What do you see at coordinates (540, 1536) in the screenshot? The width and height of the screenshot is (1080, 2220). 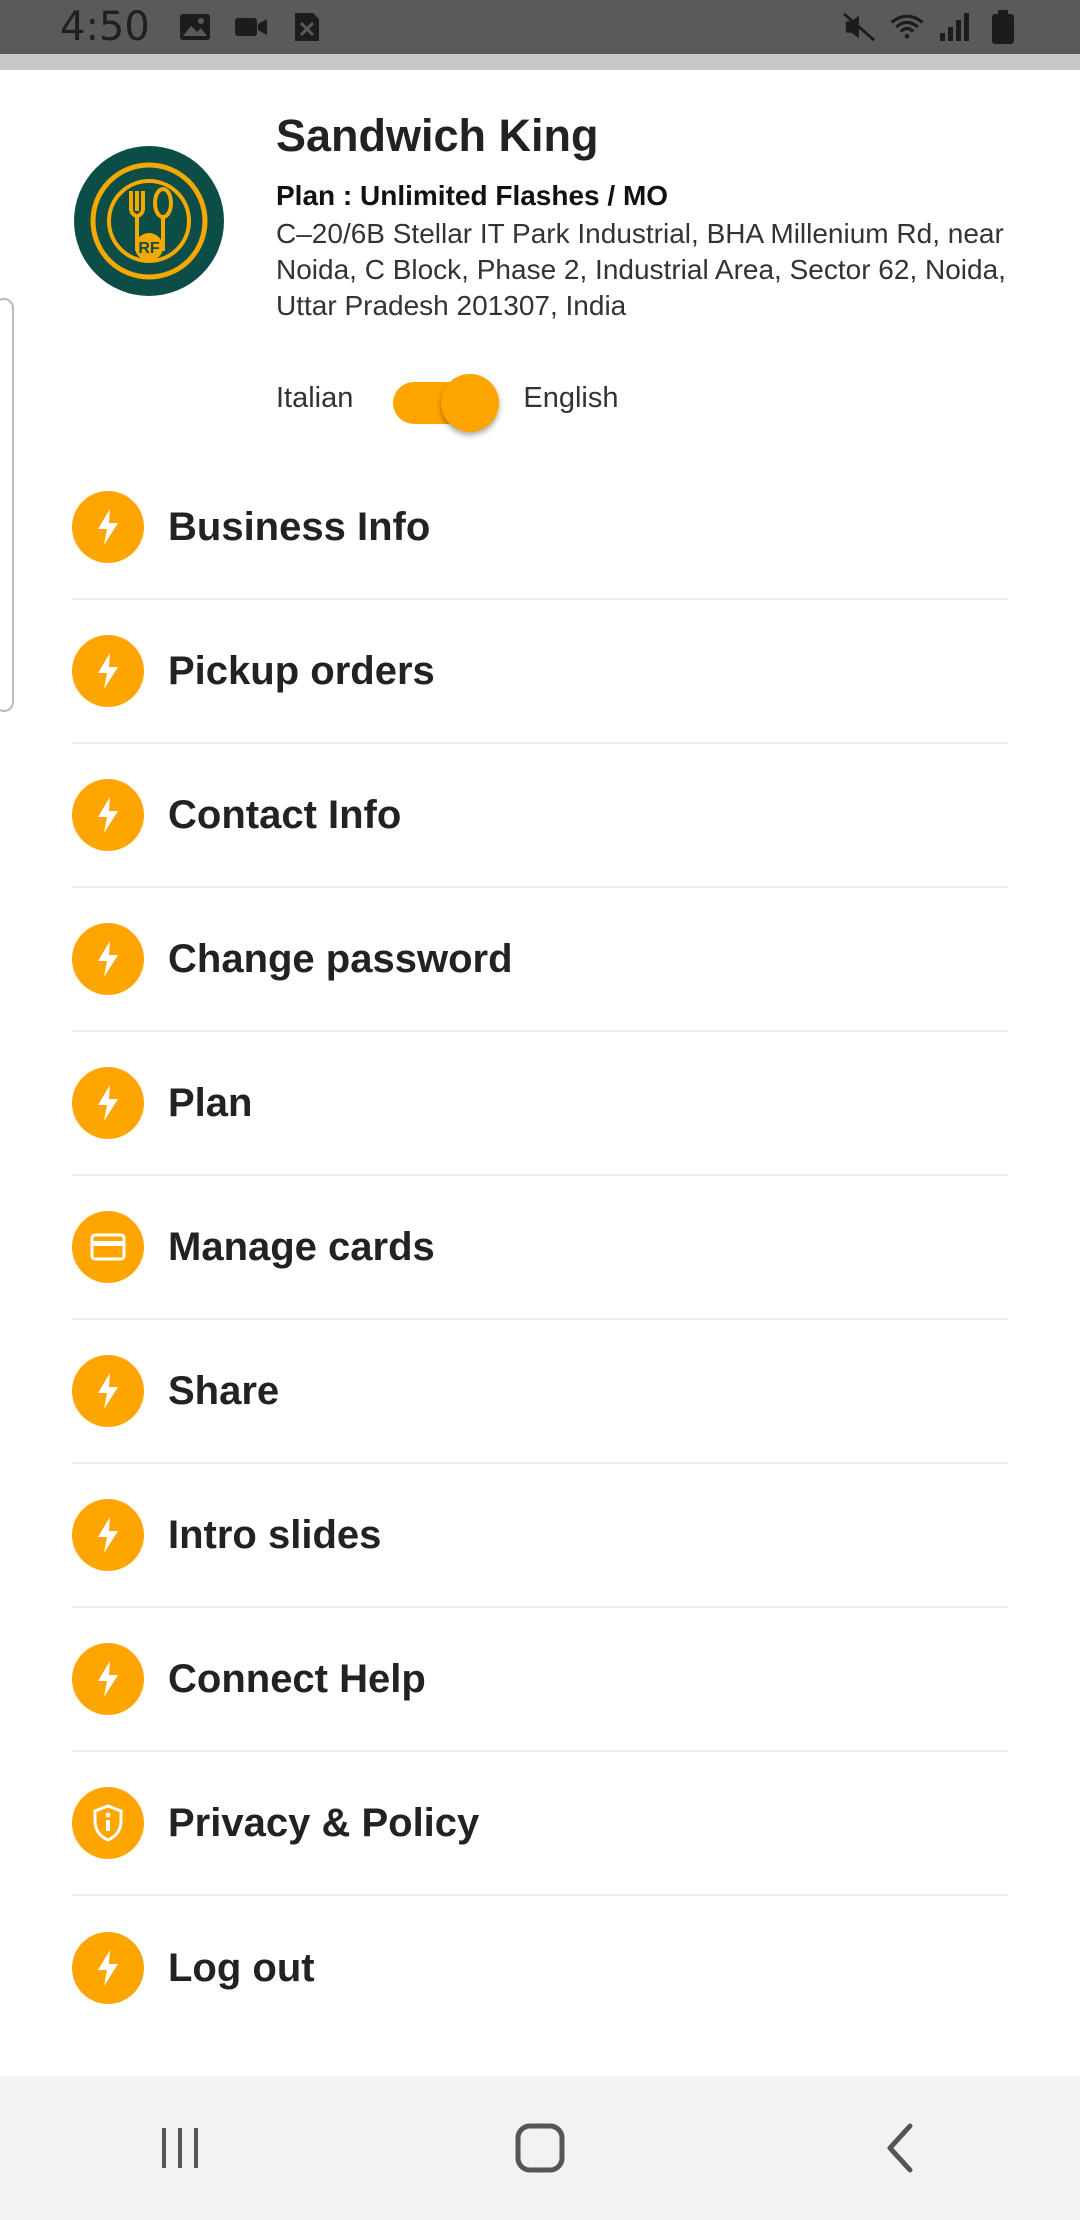 I see `menu-item-intro-slides: Intro slides` at bounding box center [540, 1536].